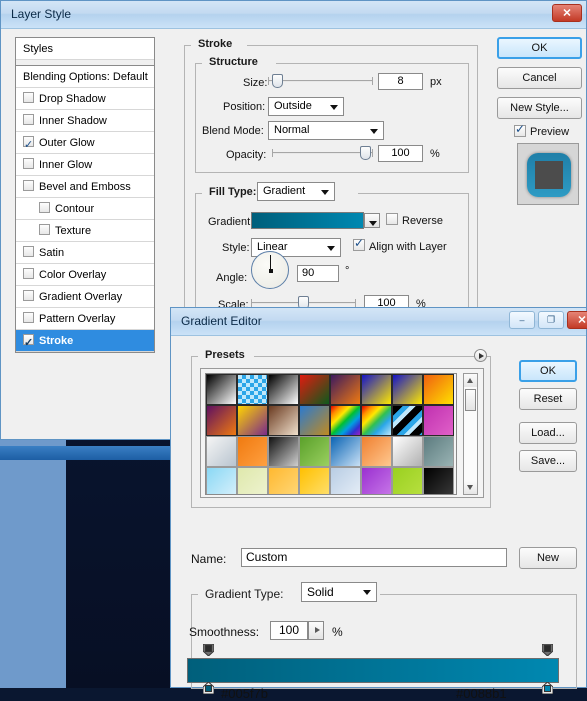  What do you see at coordinates (85, 231) in the screenshot?
I see `sidebar-item-texture: Texture` at bounding box center [85, 231].